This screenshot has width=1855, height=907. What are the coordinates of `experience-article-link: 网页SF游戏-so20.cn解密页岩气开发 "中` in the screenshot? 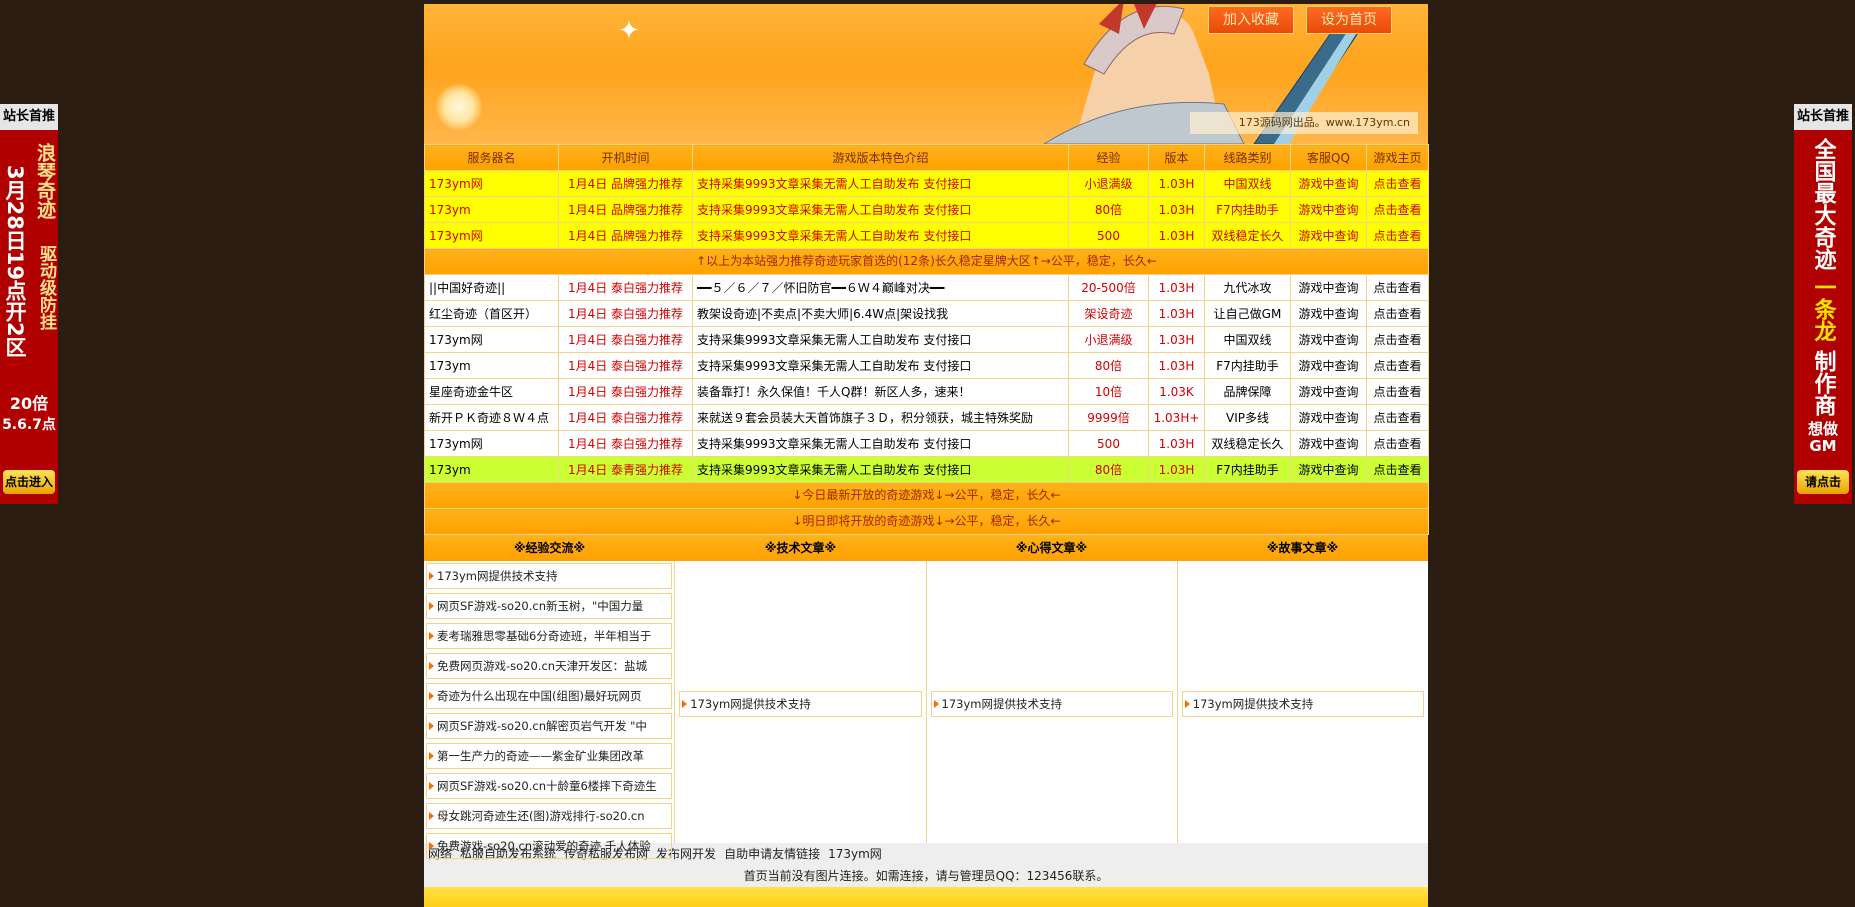 It's located at (549, 726).